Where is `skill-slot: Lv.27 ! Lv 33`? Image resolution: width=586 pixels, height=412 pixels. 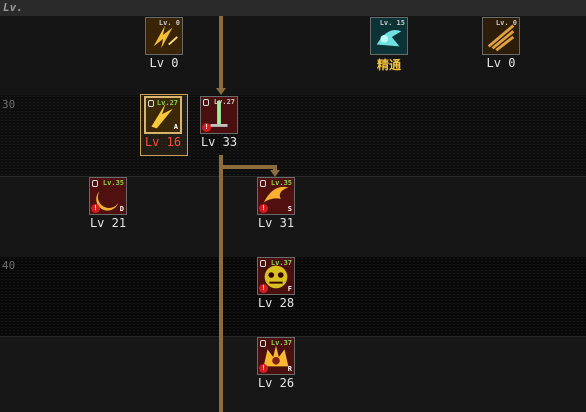
skill-slot: Lv.27 ! Lv 33 is located at coordinates (219, 128).